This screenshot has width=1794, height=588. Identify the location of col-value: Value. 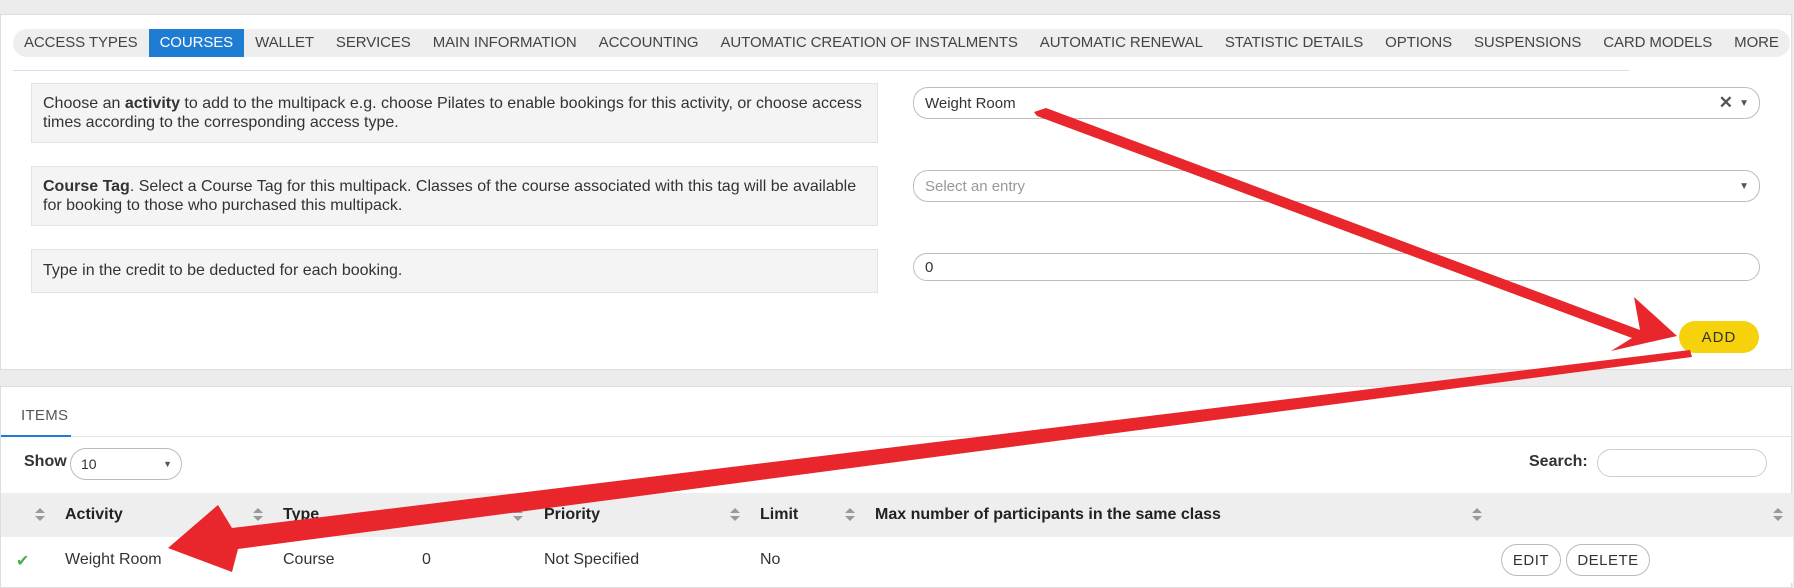
(443, 515).